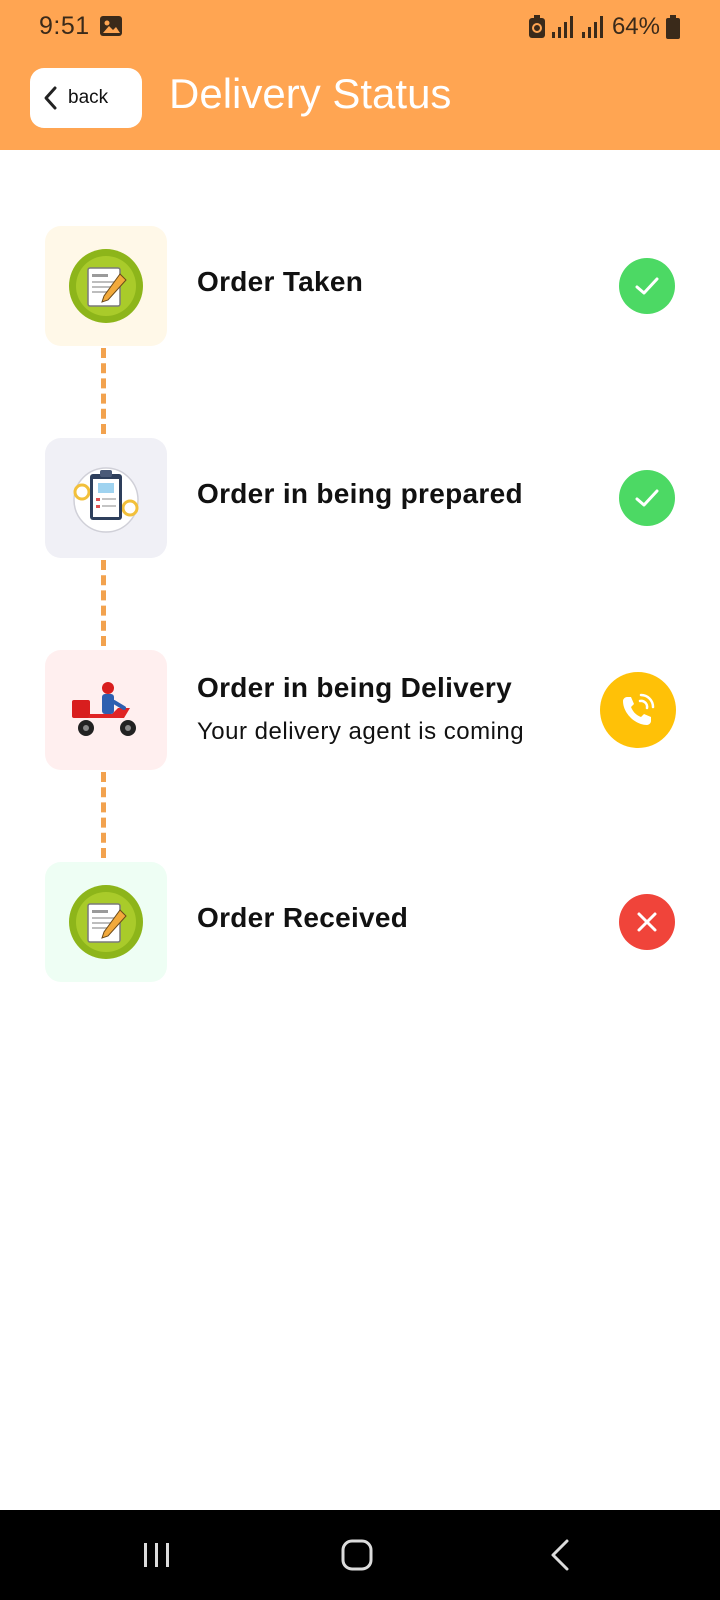 This screenshot has height=1600, width=720. I want to click on step-order-taken: Order Taken, so click(360, 286).